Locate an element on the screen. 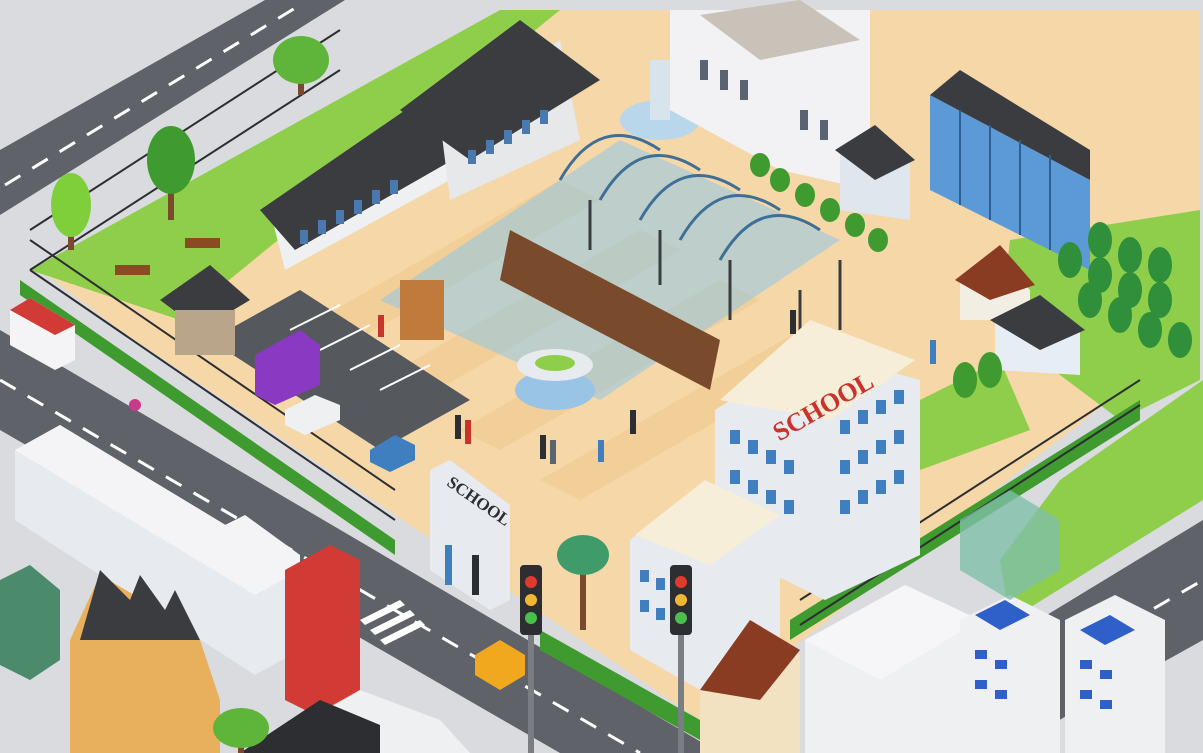 Image resolution: width=1203 pixels, height=753 pixels. rotunda-garden is located at coordinates (555, 363).